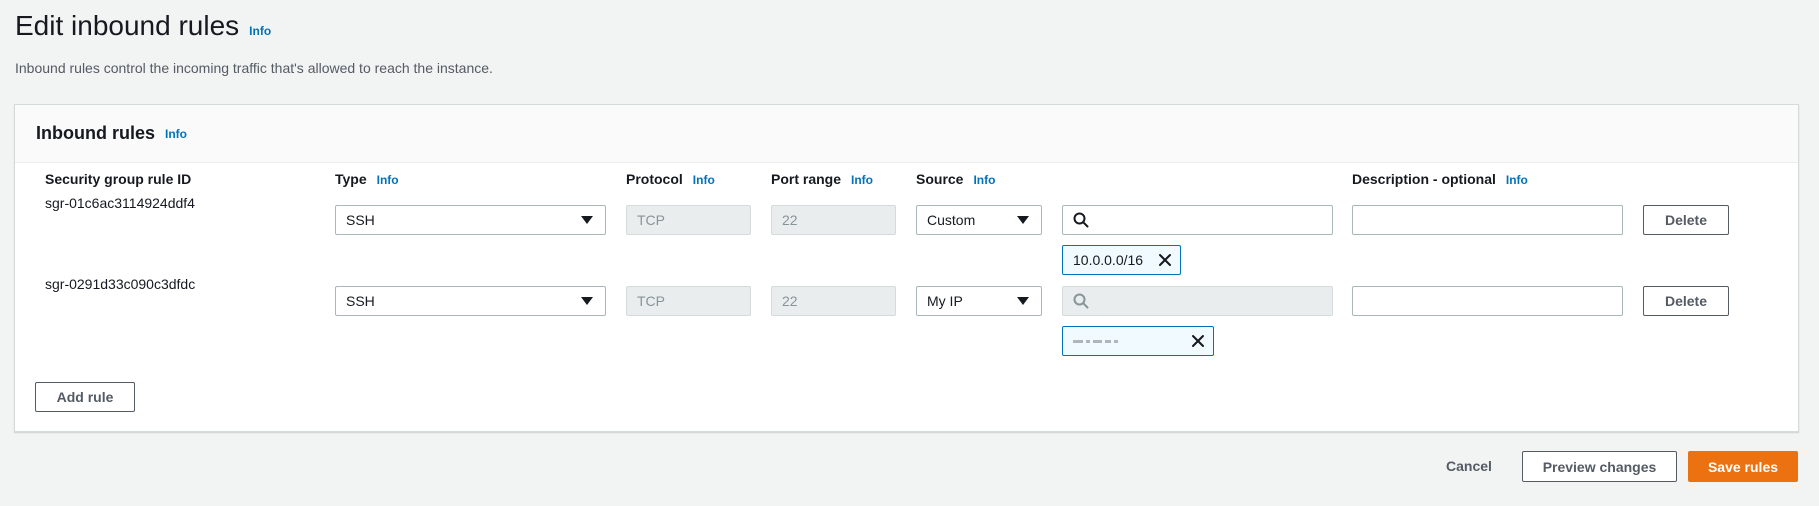 The image size is (1819, 506). Describe the element at coordinates (806, 179) in the screenshot. I see `column-label-port-range: Port range` at that location.